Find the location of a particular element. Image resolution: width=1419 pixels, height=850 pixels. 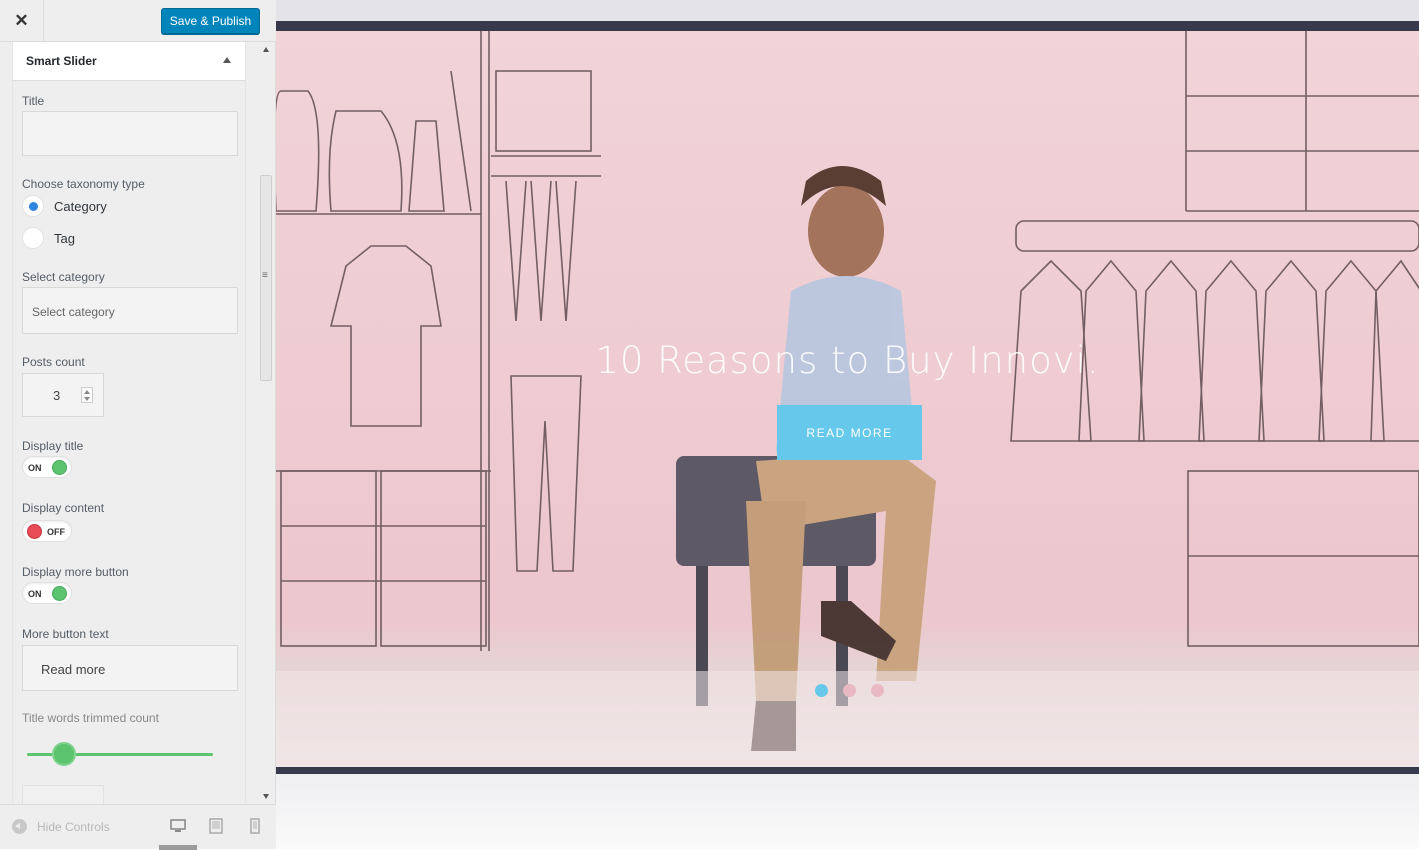

sidebar-scrollbar is located at coordinates (266, 423).